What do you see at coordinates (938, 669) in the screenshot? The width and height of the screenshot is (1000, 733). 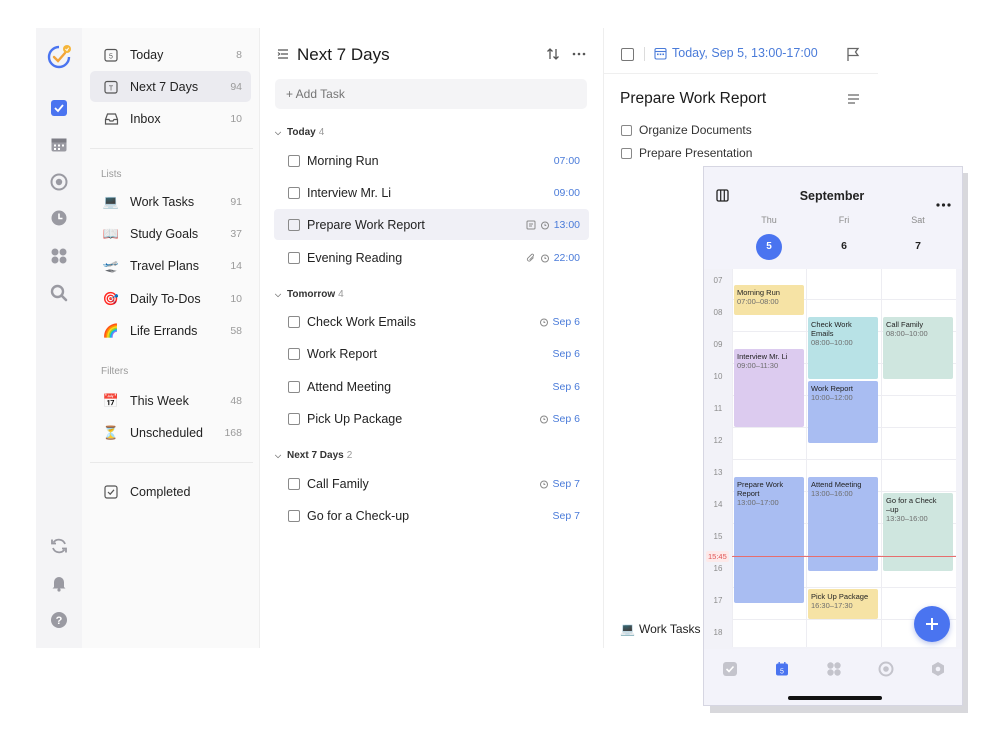 I see `tab-settings-icon` at bounding box center [938, 669].